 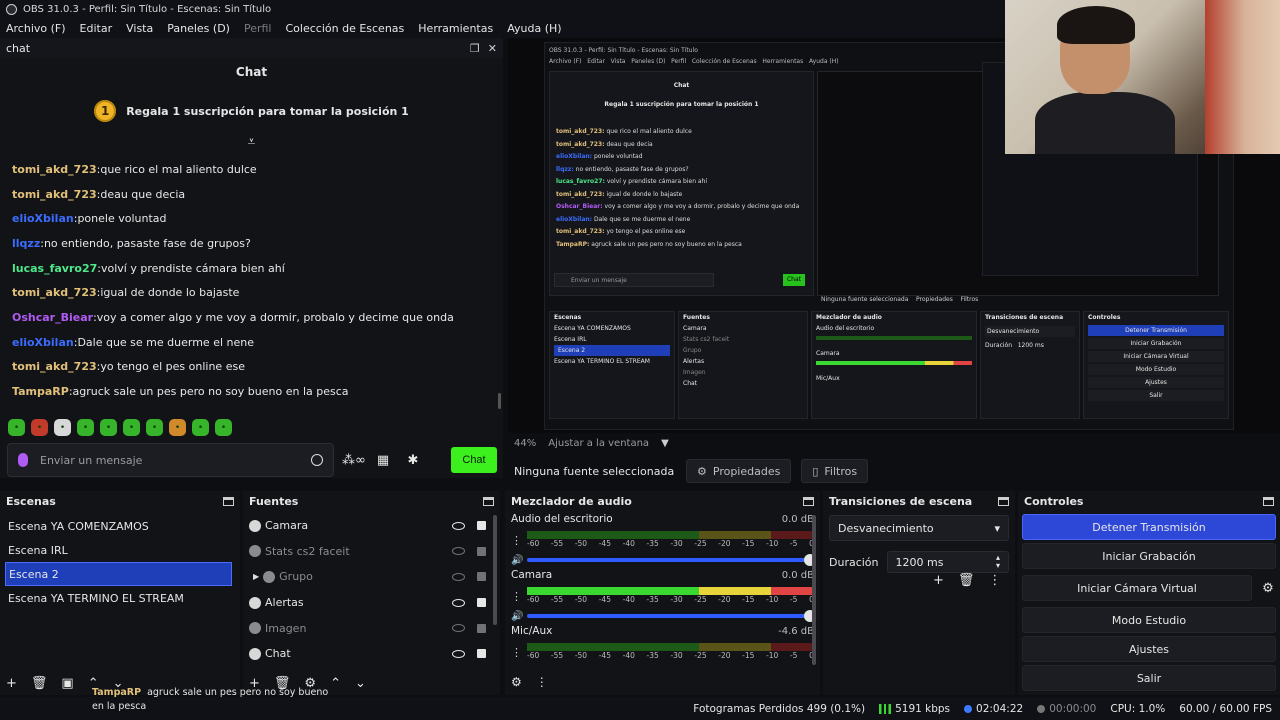 What do you see at coordinates (534, 28) in the screenshot?
I see `menu-item: Ayuda (H)` at bounding box center [534, 28].